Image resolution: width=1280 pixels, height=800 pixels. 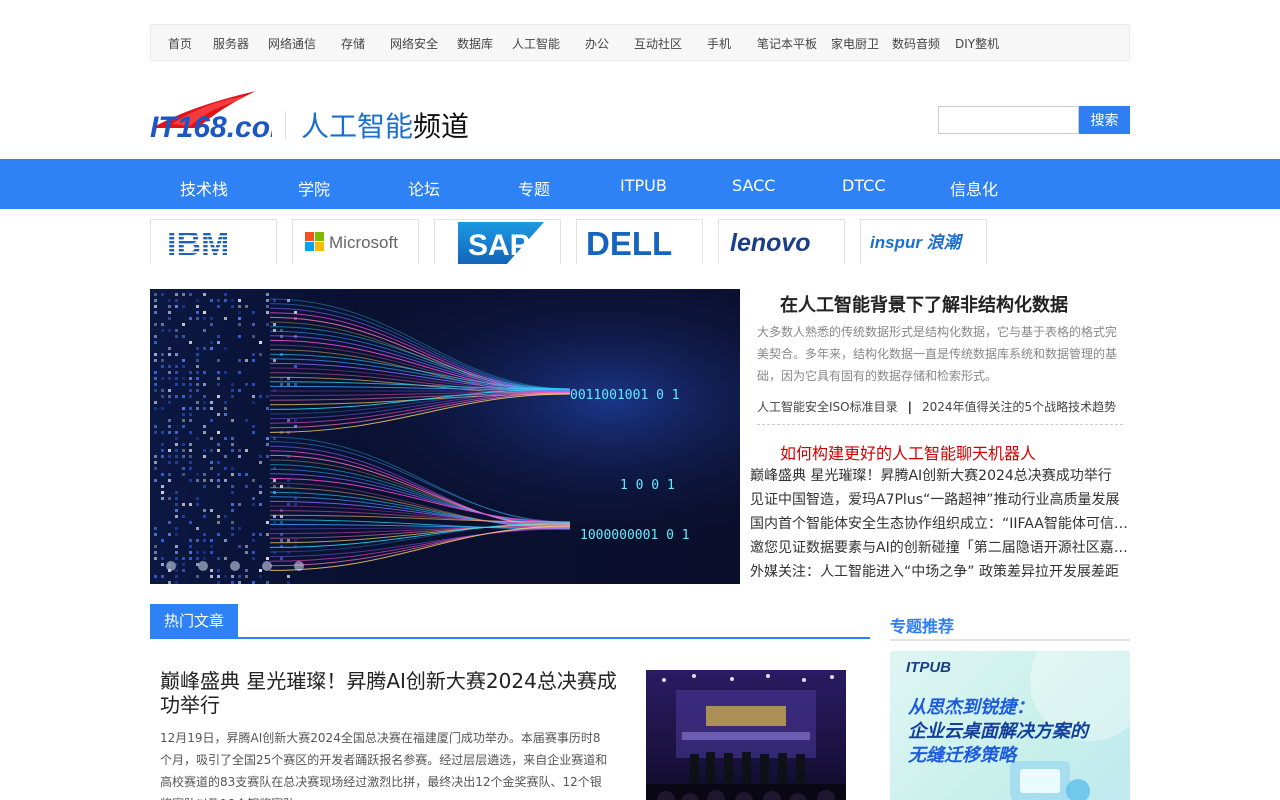 What do you see at coordinates (292, 43) in the screenshot?
I see `top-nav-item: 网络通信` at bounding box center [292, 43].